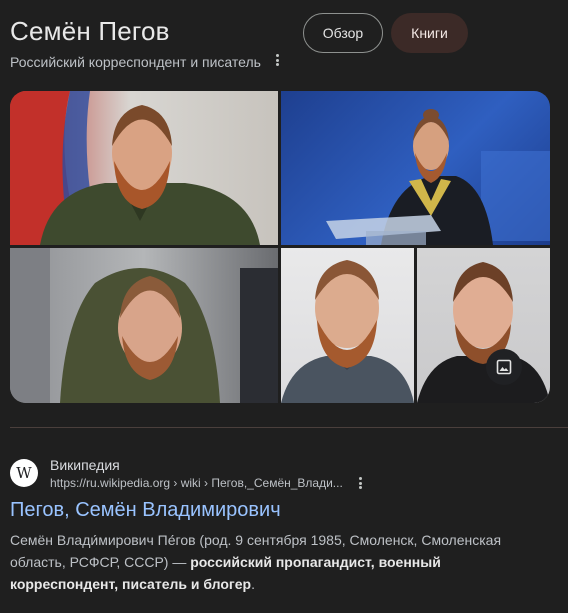 This screenshot has height=613, width=568. Describe the element at coordinates (429, 33) in the screenshot. I see `chip-books: Книги` at that location.